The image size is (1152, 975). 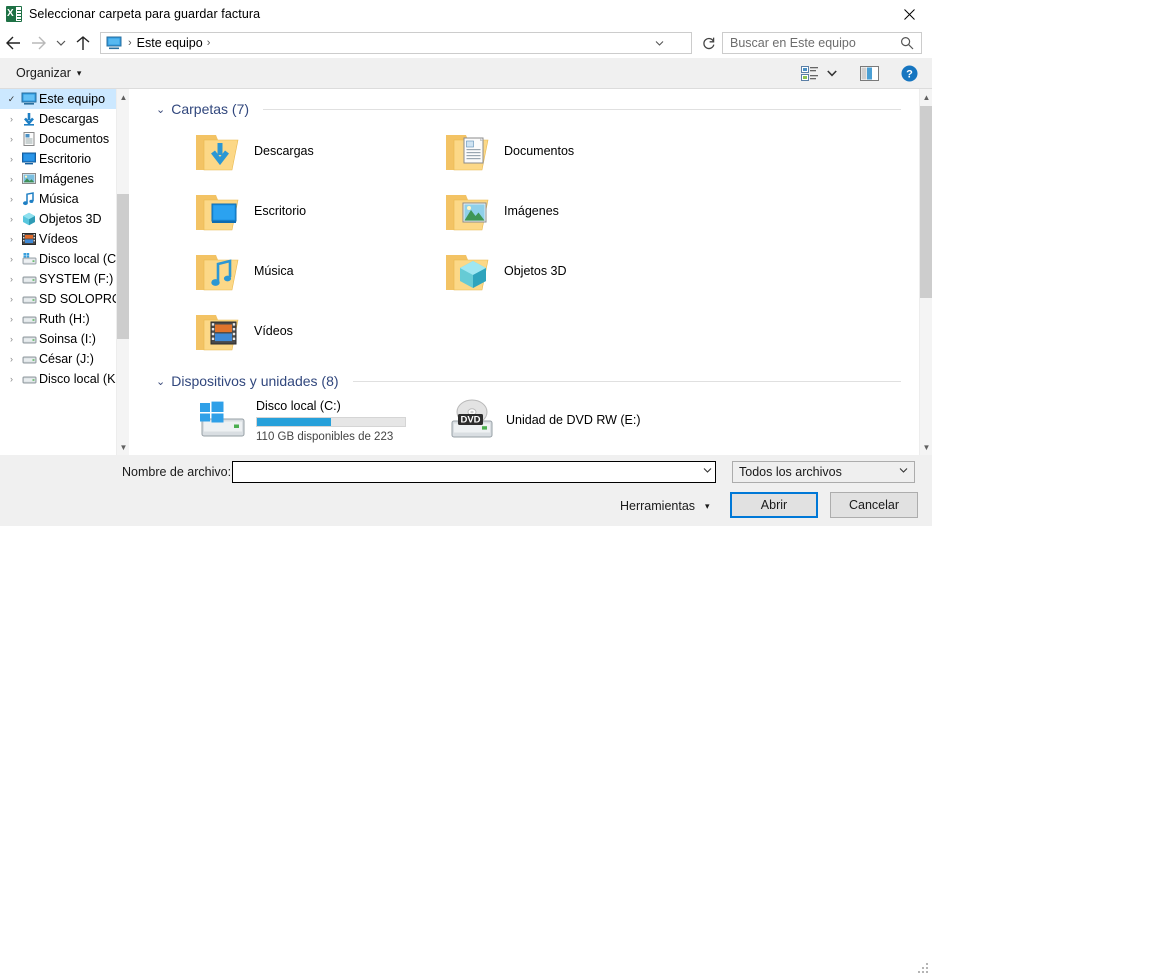 I want to click on drive-item: DVD Unidad de DVD RW (E:), so click(x=569, y=424).